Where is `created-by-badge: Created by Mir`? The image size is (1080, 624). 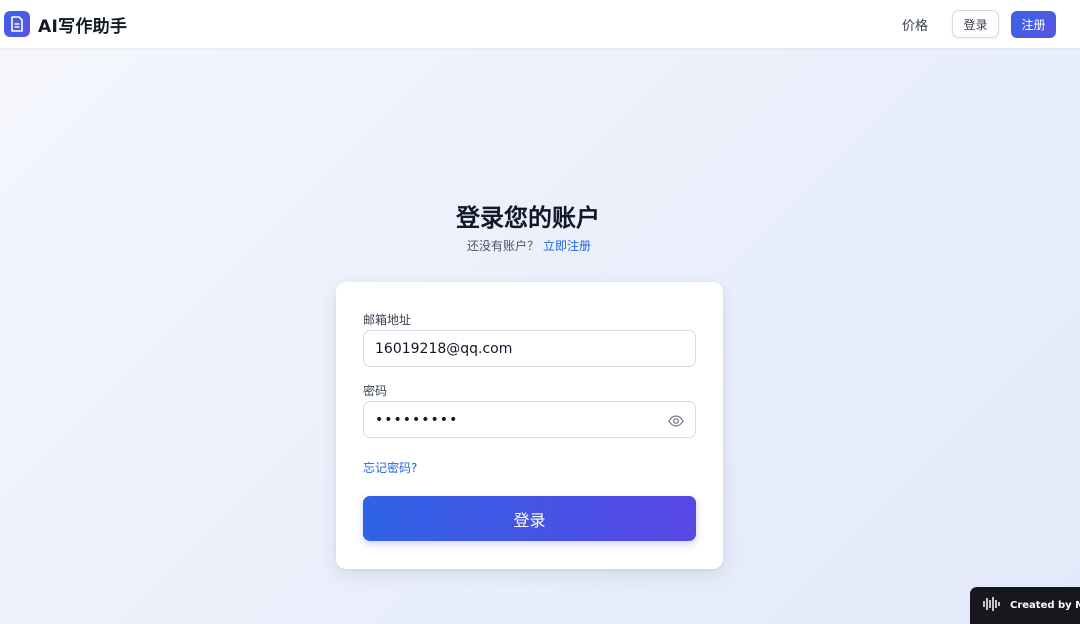 created-by-badge: Created by Mir is located at coordinates (1025, 605).